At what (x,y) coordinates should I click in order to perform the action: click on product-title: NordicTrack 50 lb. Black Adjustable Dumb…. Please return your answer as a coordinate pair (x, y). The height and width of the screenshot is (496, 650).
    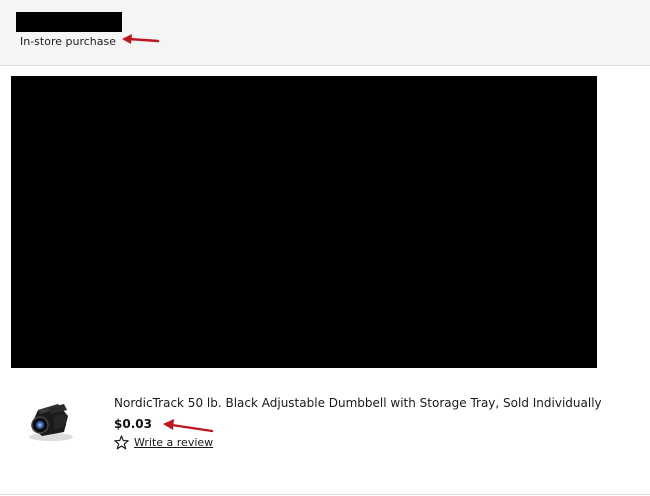
    Looking at the image, I should click on (358, 403).